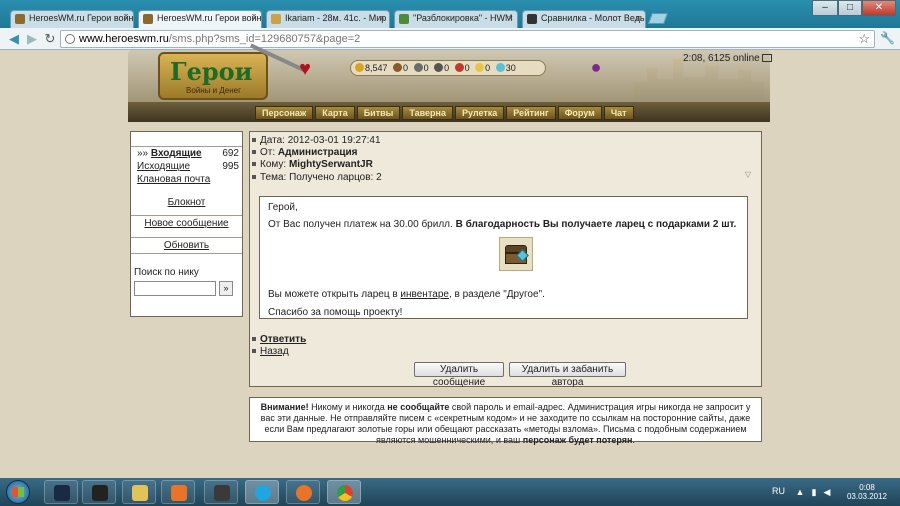 This screenshot has width=900, height=506. Describe the element at coordinates (376, 68) in the screenshot. I see `resource-value: 8,547` at that location.